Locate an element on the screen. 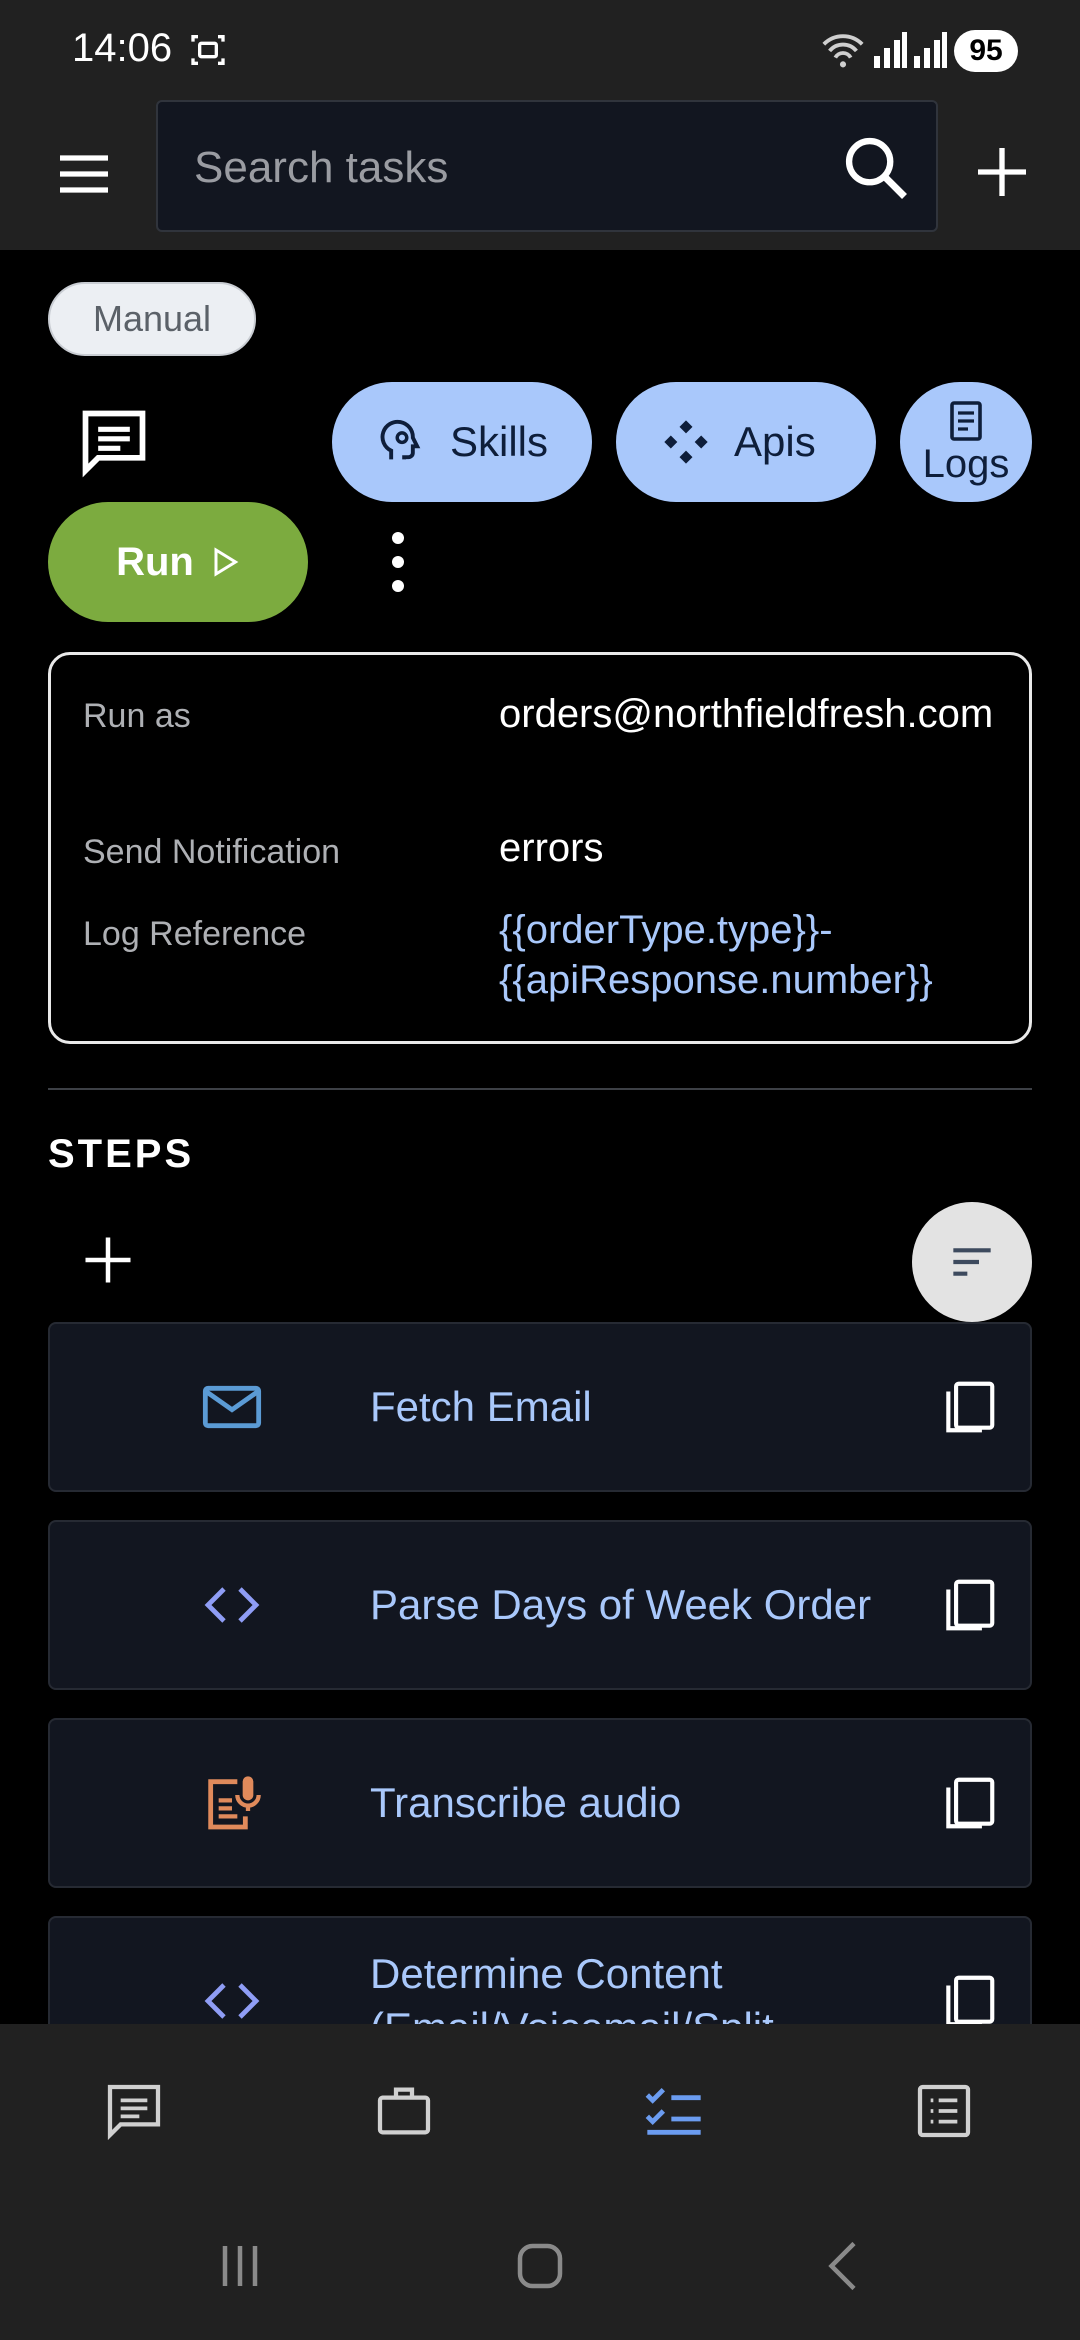  logs-button: Logs is located at coordinates (966, 442).